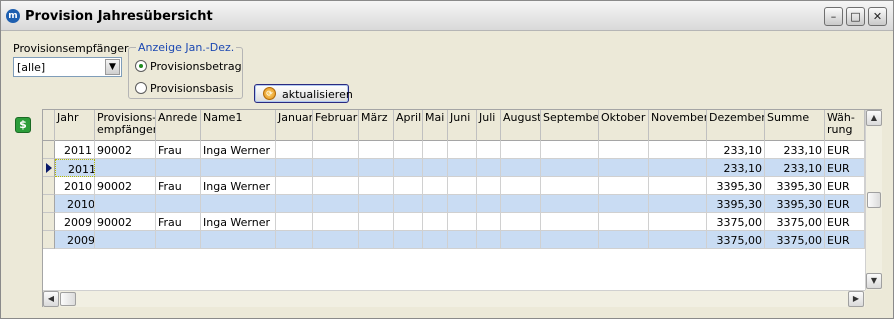 Image resolution: width=894 pixels, height=319 pixels. Describe the element at coordinates (68, 299) in the screenshot. I see `horizontal-scroll-thumb` at that location.